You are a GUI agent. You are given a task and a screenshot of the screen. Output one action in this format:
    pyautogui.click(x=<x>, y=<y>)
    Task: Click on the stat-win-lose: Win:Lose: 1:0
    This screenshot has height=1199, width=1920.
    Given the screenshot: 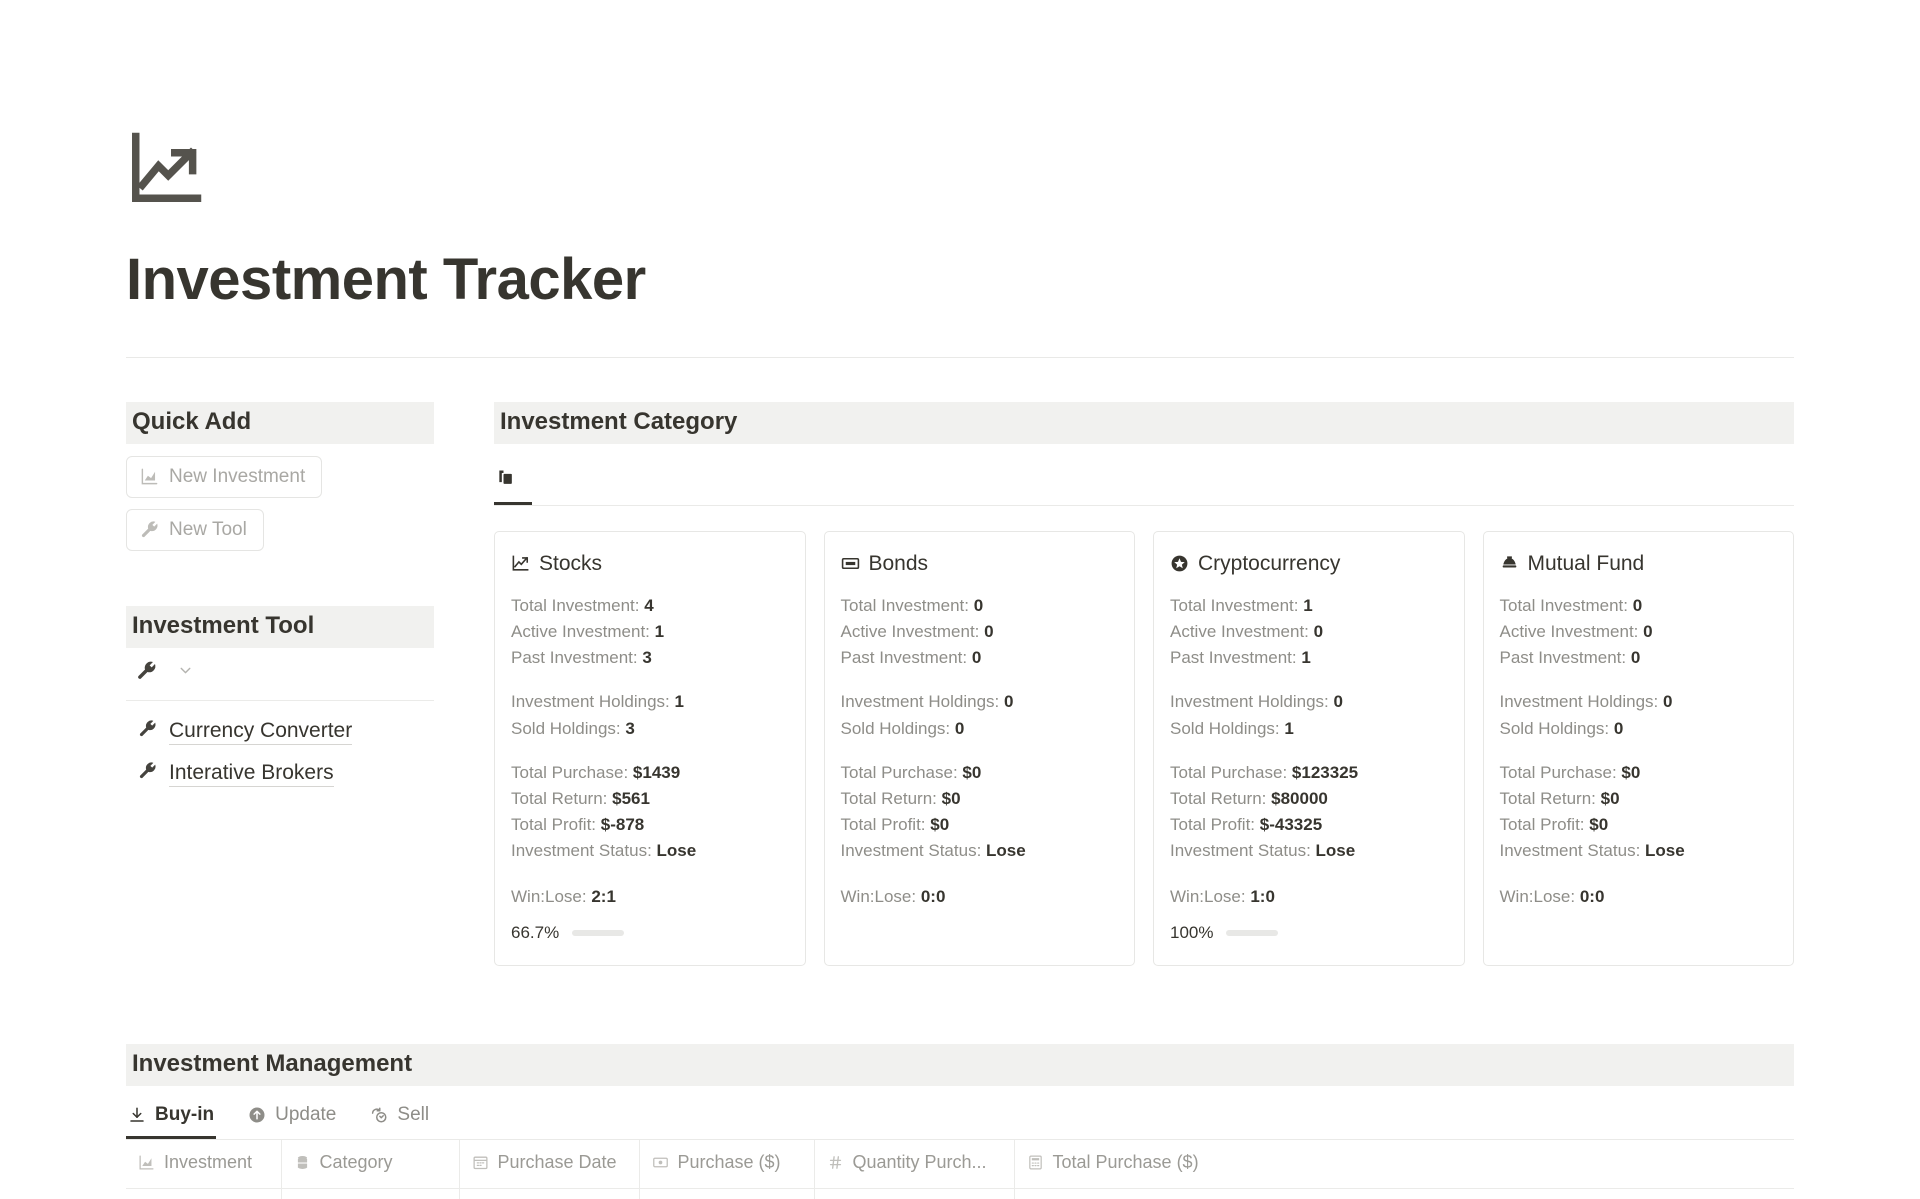 What is the action you would take?
    pyautogui.click(x=1222, y=897)
    